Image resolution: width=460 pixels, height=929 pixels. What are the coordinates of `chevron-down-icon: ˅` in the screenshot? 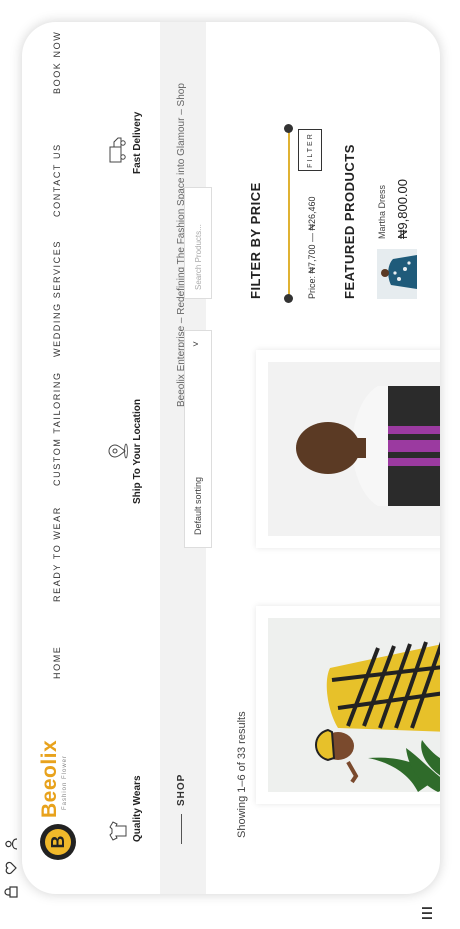 It's located at (196, 344).